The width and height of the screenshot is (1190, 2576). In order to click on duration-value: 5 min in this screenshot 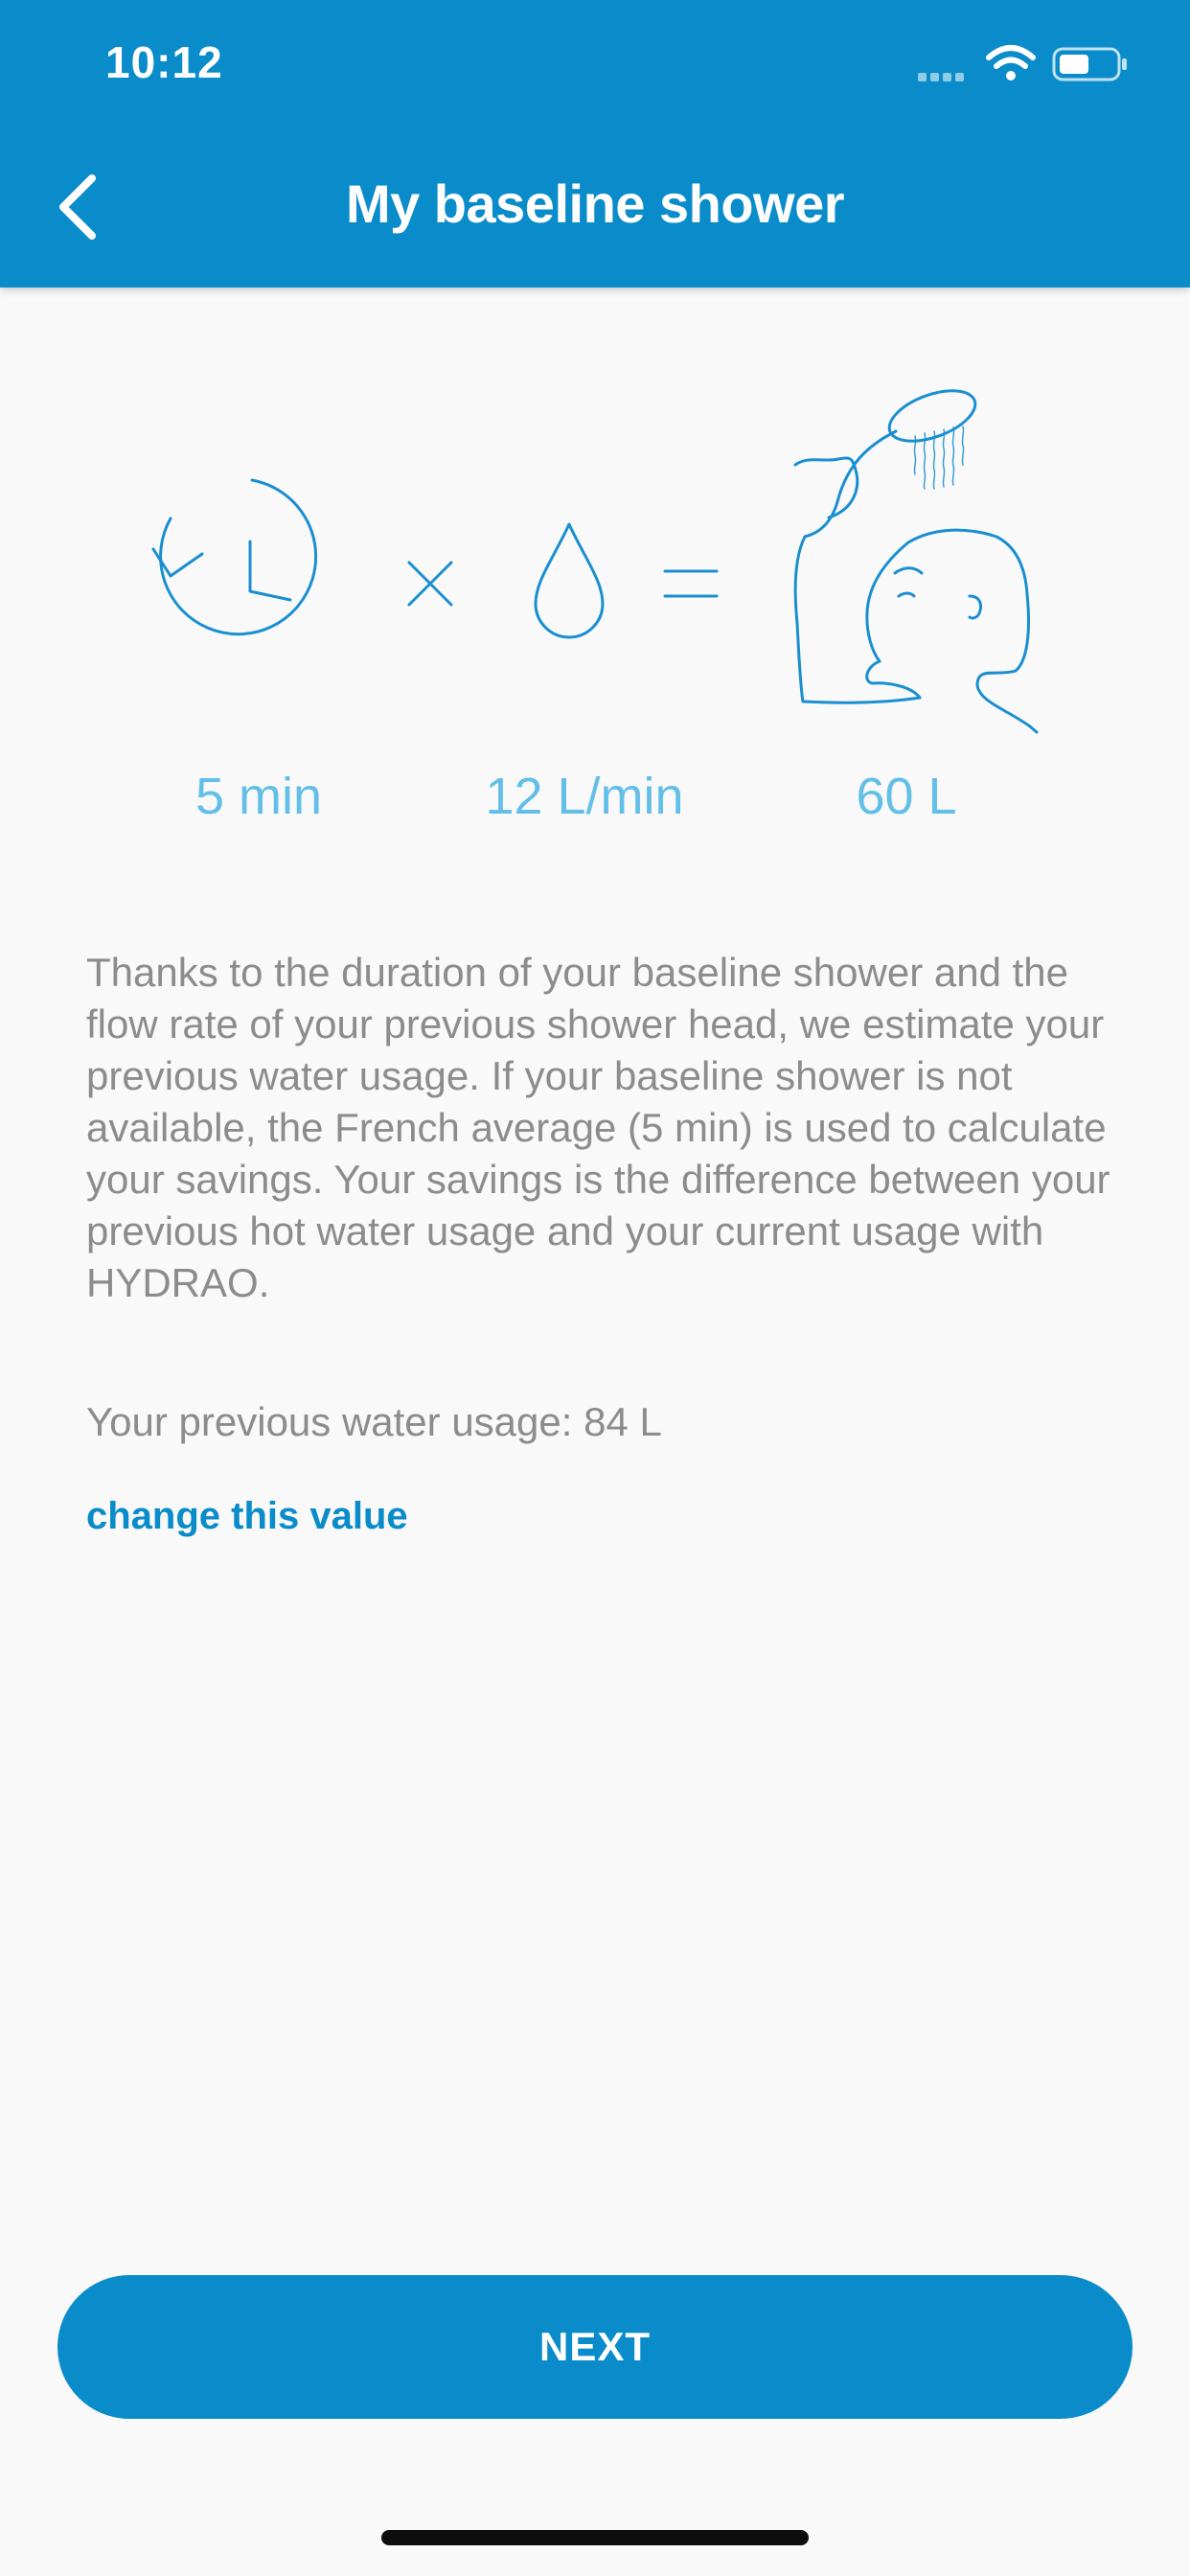, I will do `click(259, 796)`.